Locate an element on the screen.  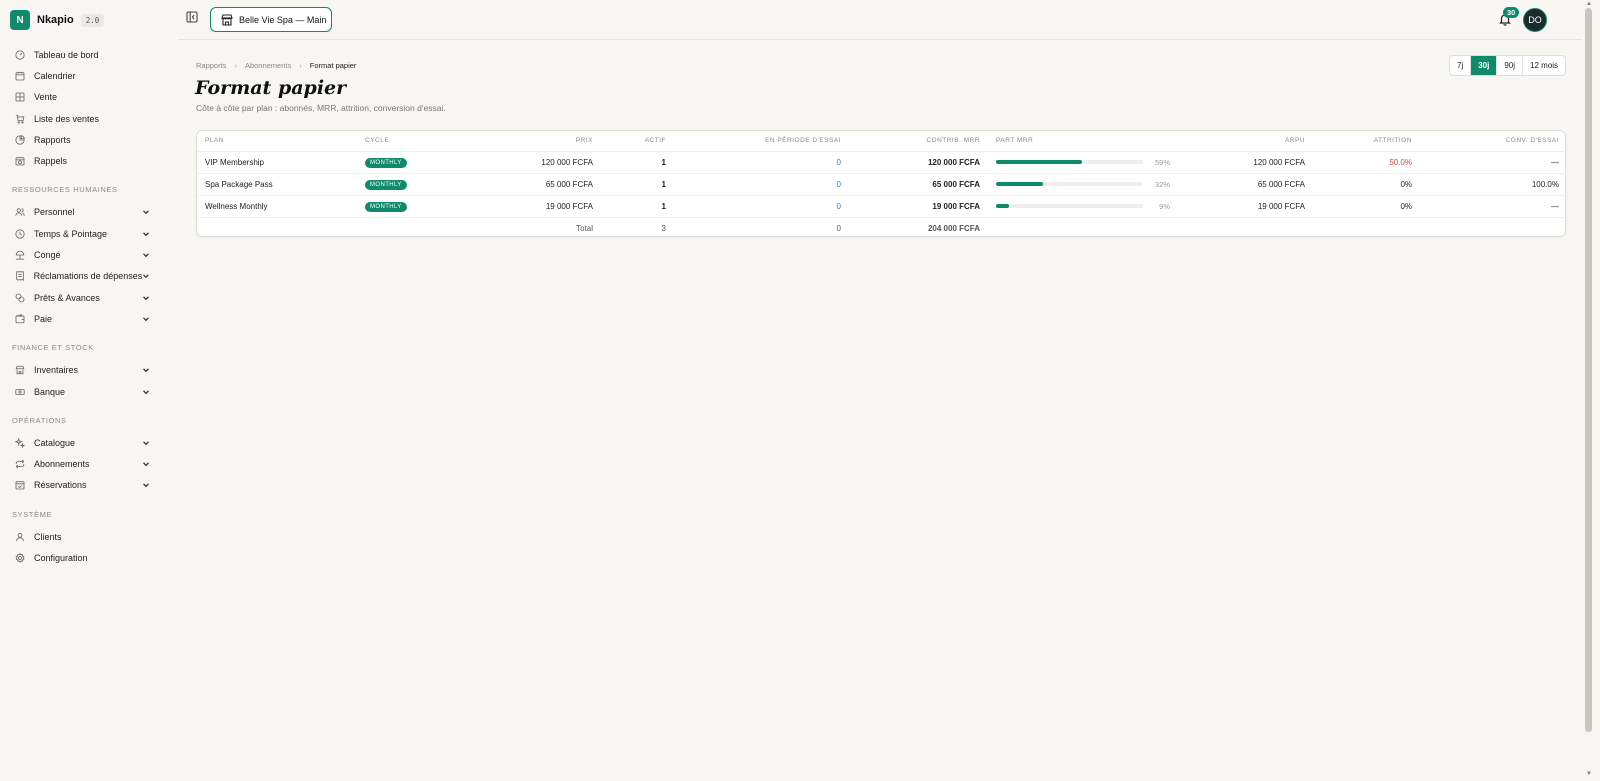
breadcrumb: Rapports › Abonnements › Format papier is located at coordinates (276, 65).